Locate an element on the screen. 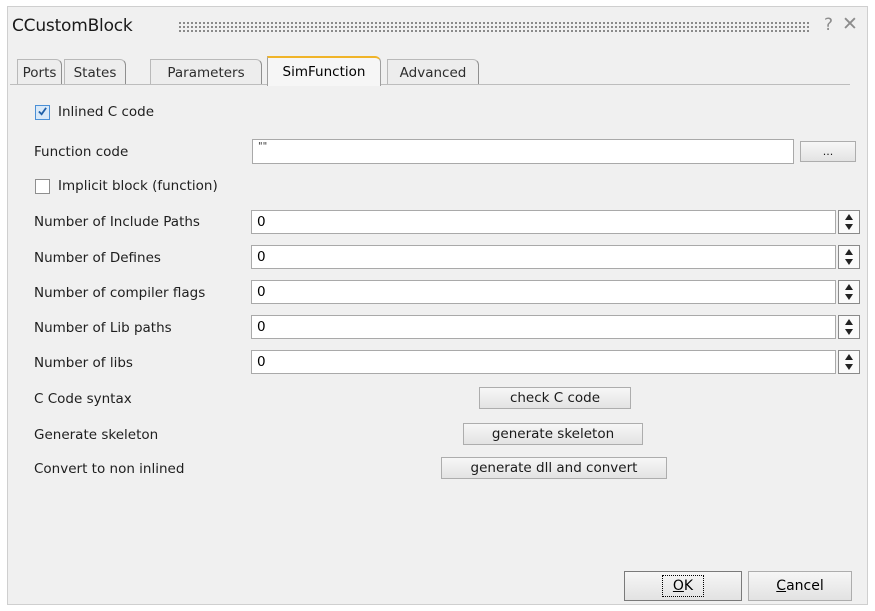 The width and height of the screenshot is (875, 611). defines-value: 0 is located at coordinates (261, 257).